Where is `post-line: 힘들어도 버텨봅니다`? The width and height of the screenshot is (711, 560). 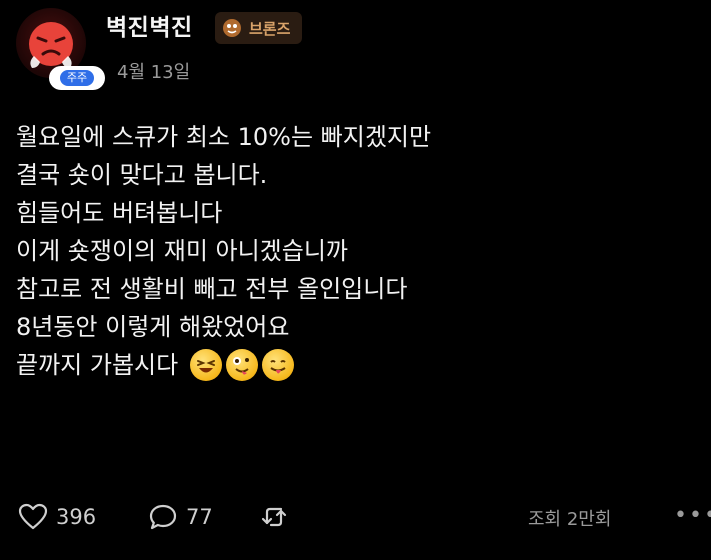
post-line: 힘들어도 버텨봅니다 is located at coordinates (119, 213).